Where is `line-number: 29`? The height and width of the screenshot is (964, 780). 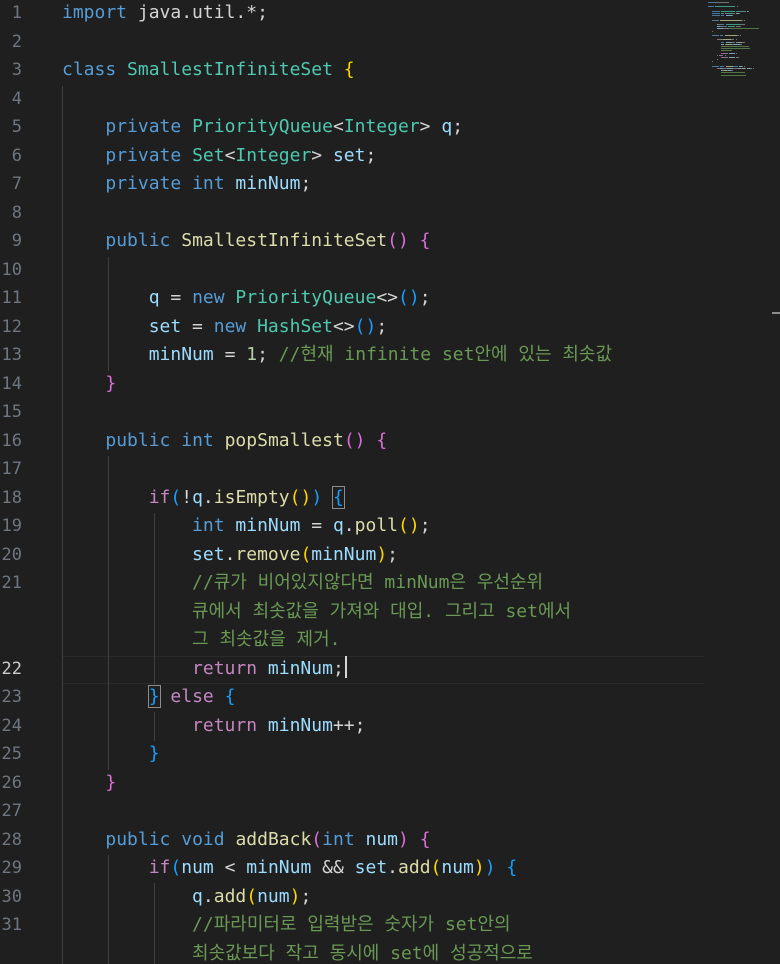 line-number: 29 is located at coordinates (11, 868).